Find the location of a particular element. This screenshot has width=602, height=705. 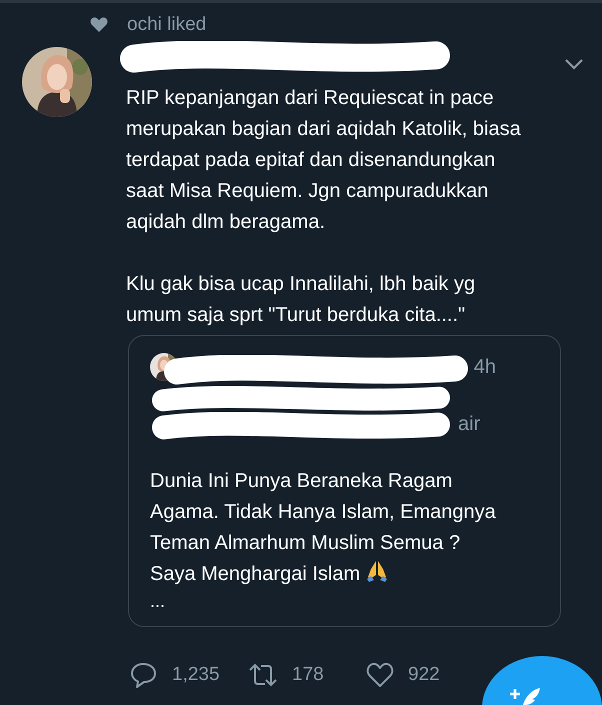

chevron-down-icon is located at coordinates (574, 64).